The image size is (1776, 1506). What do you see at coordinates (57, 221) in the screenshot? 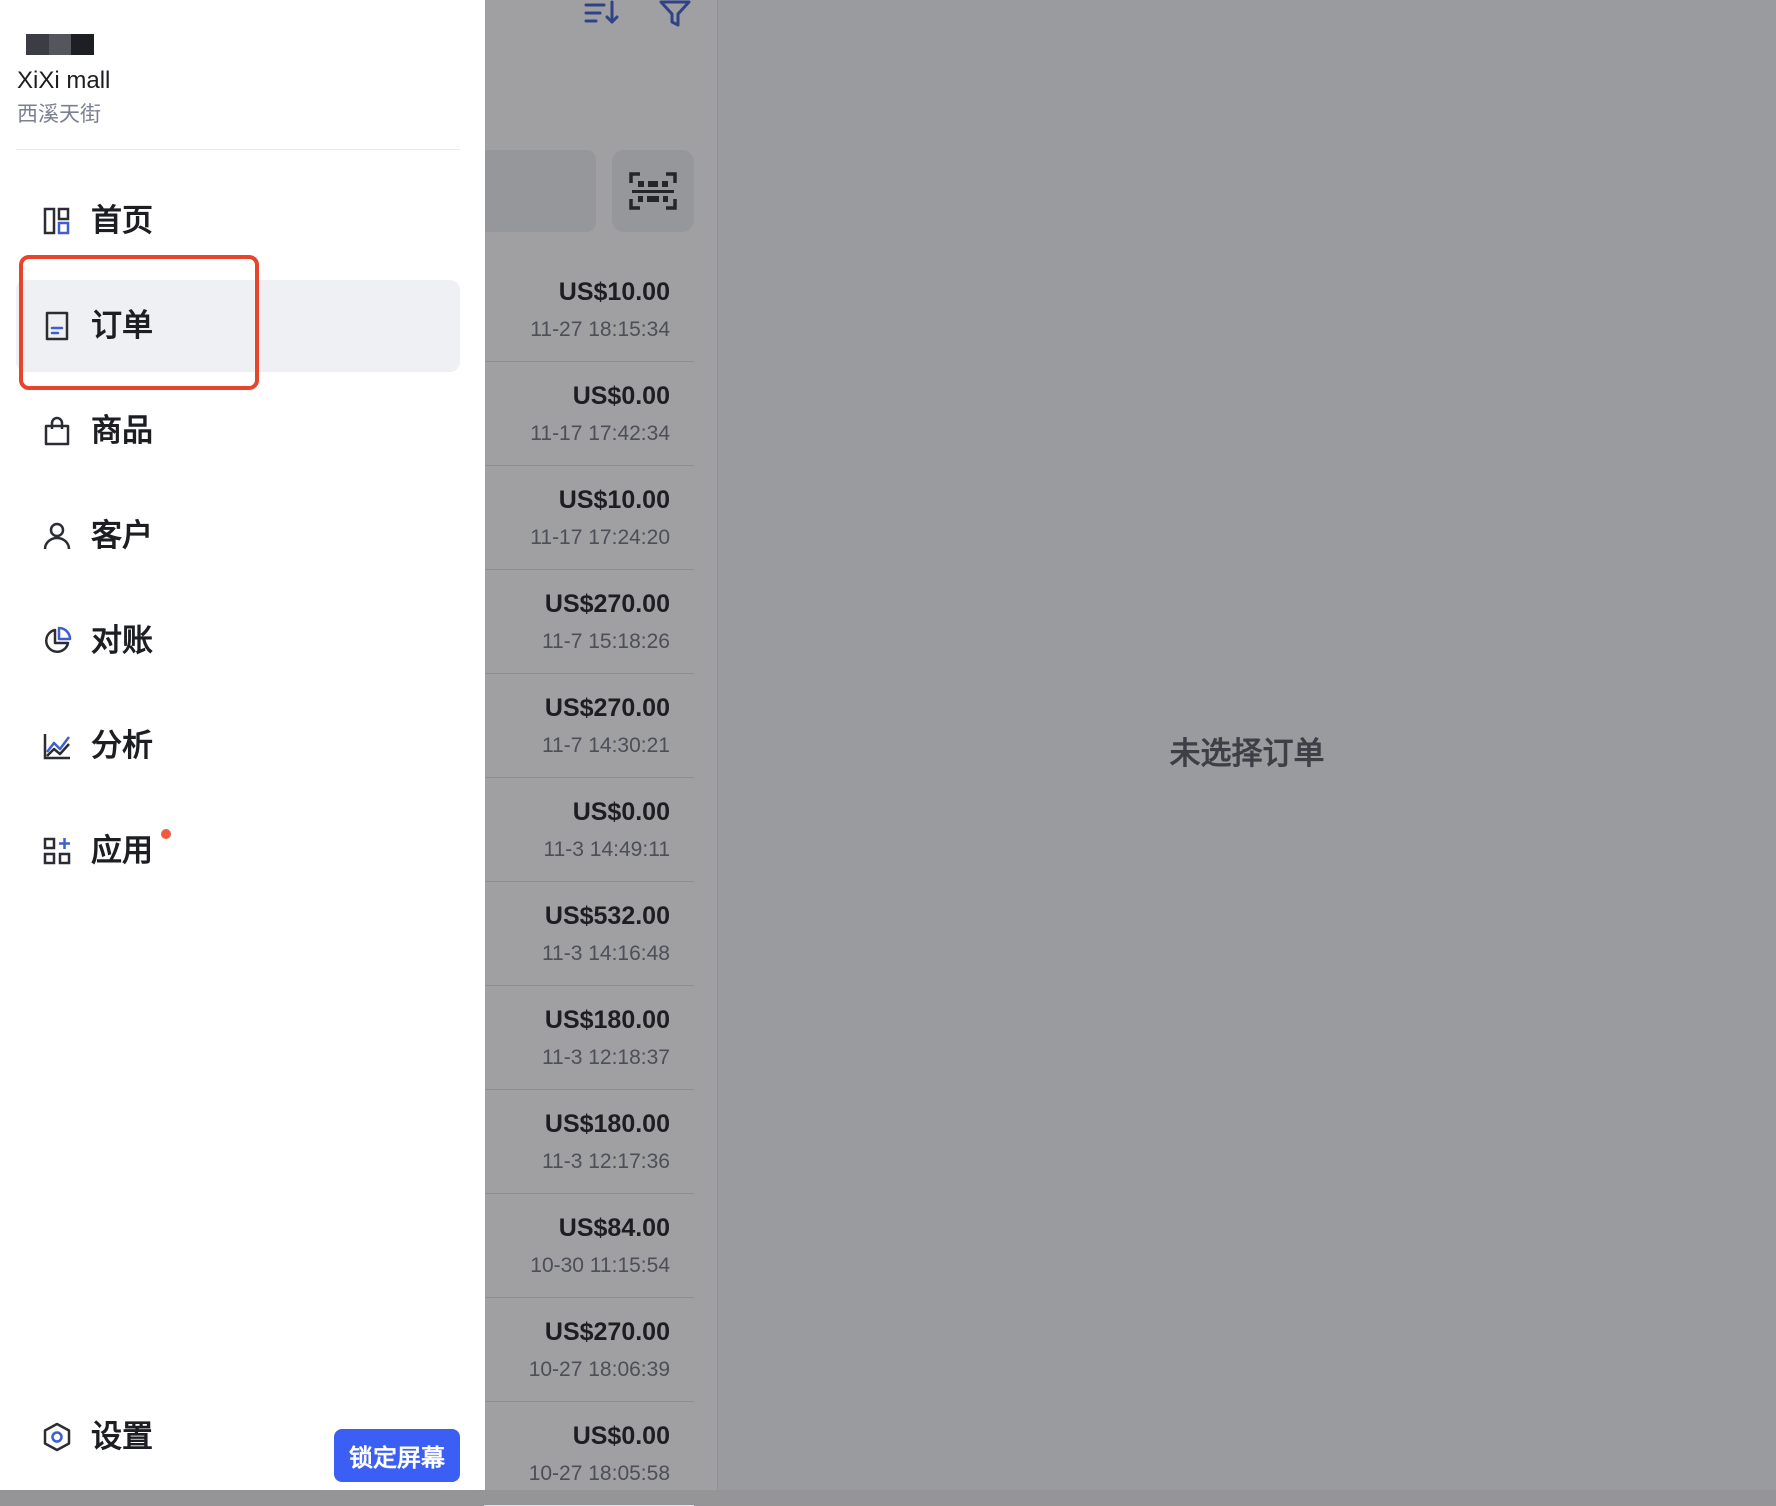
I see `dashboard-icon` at bounding box center [57, 221].